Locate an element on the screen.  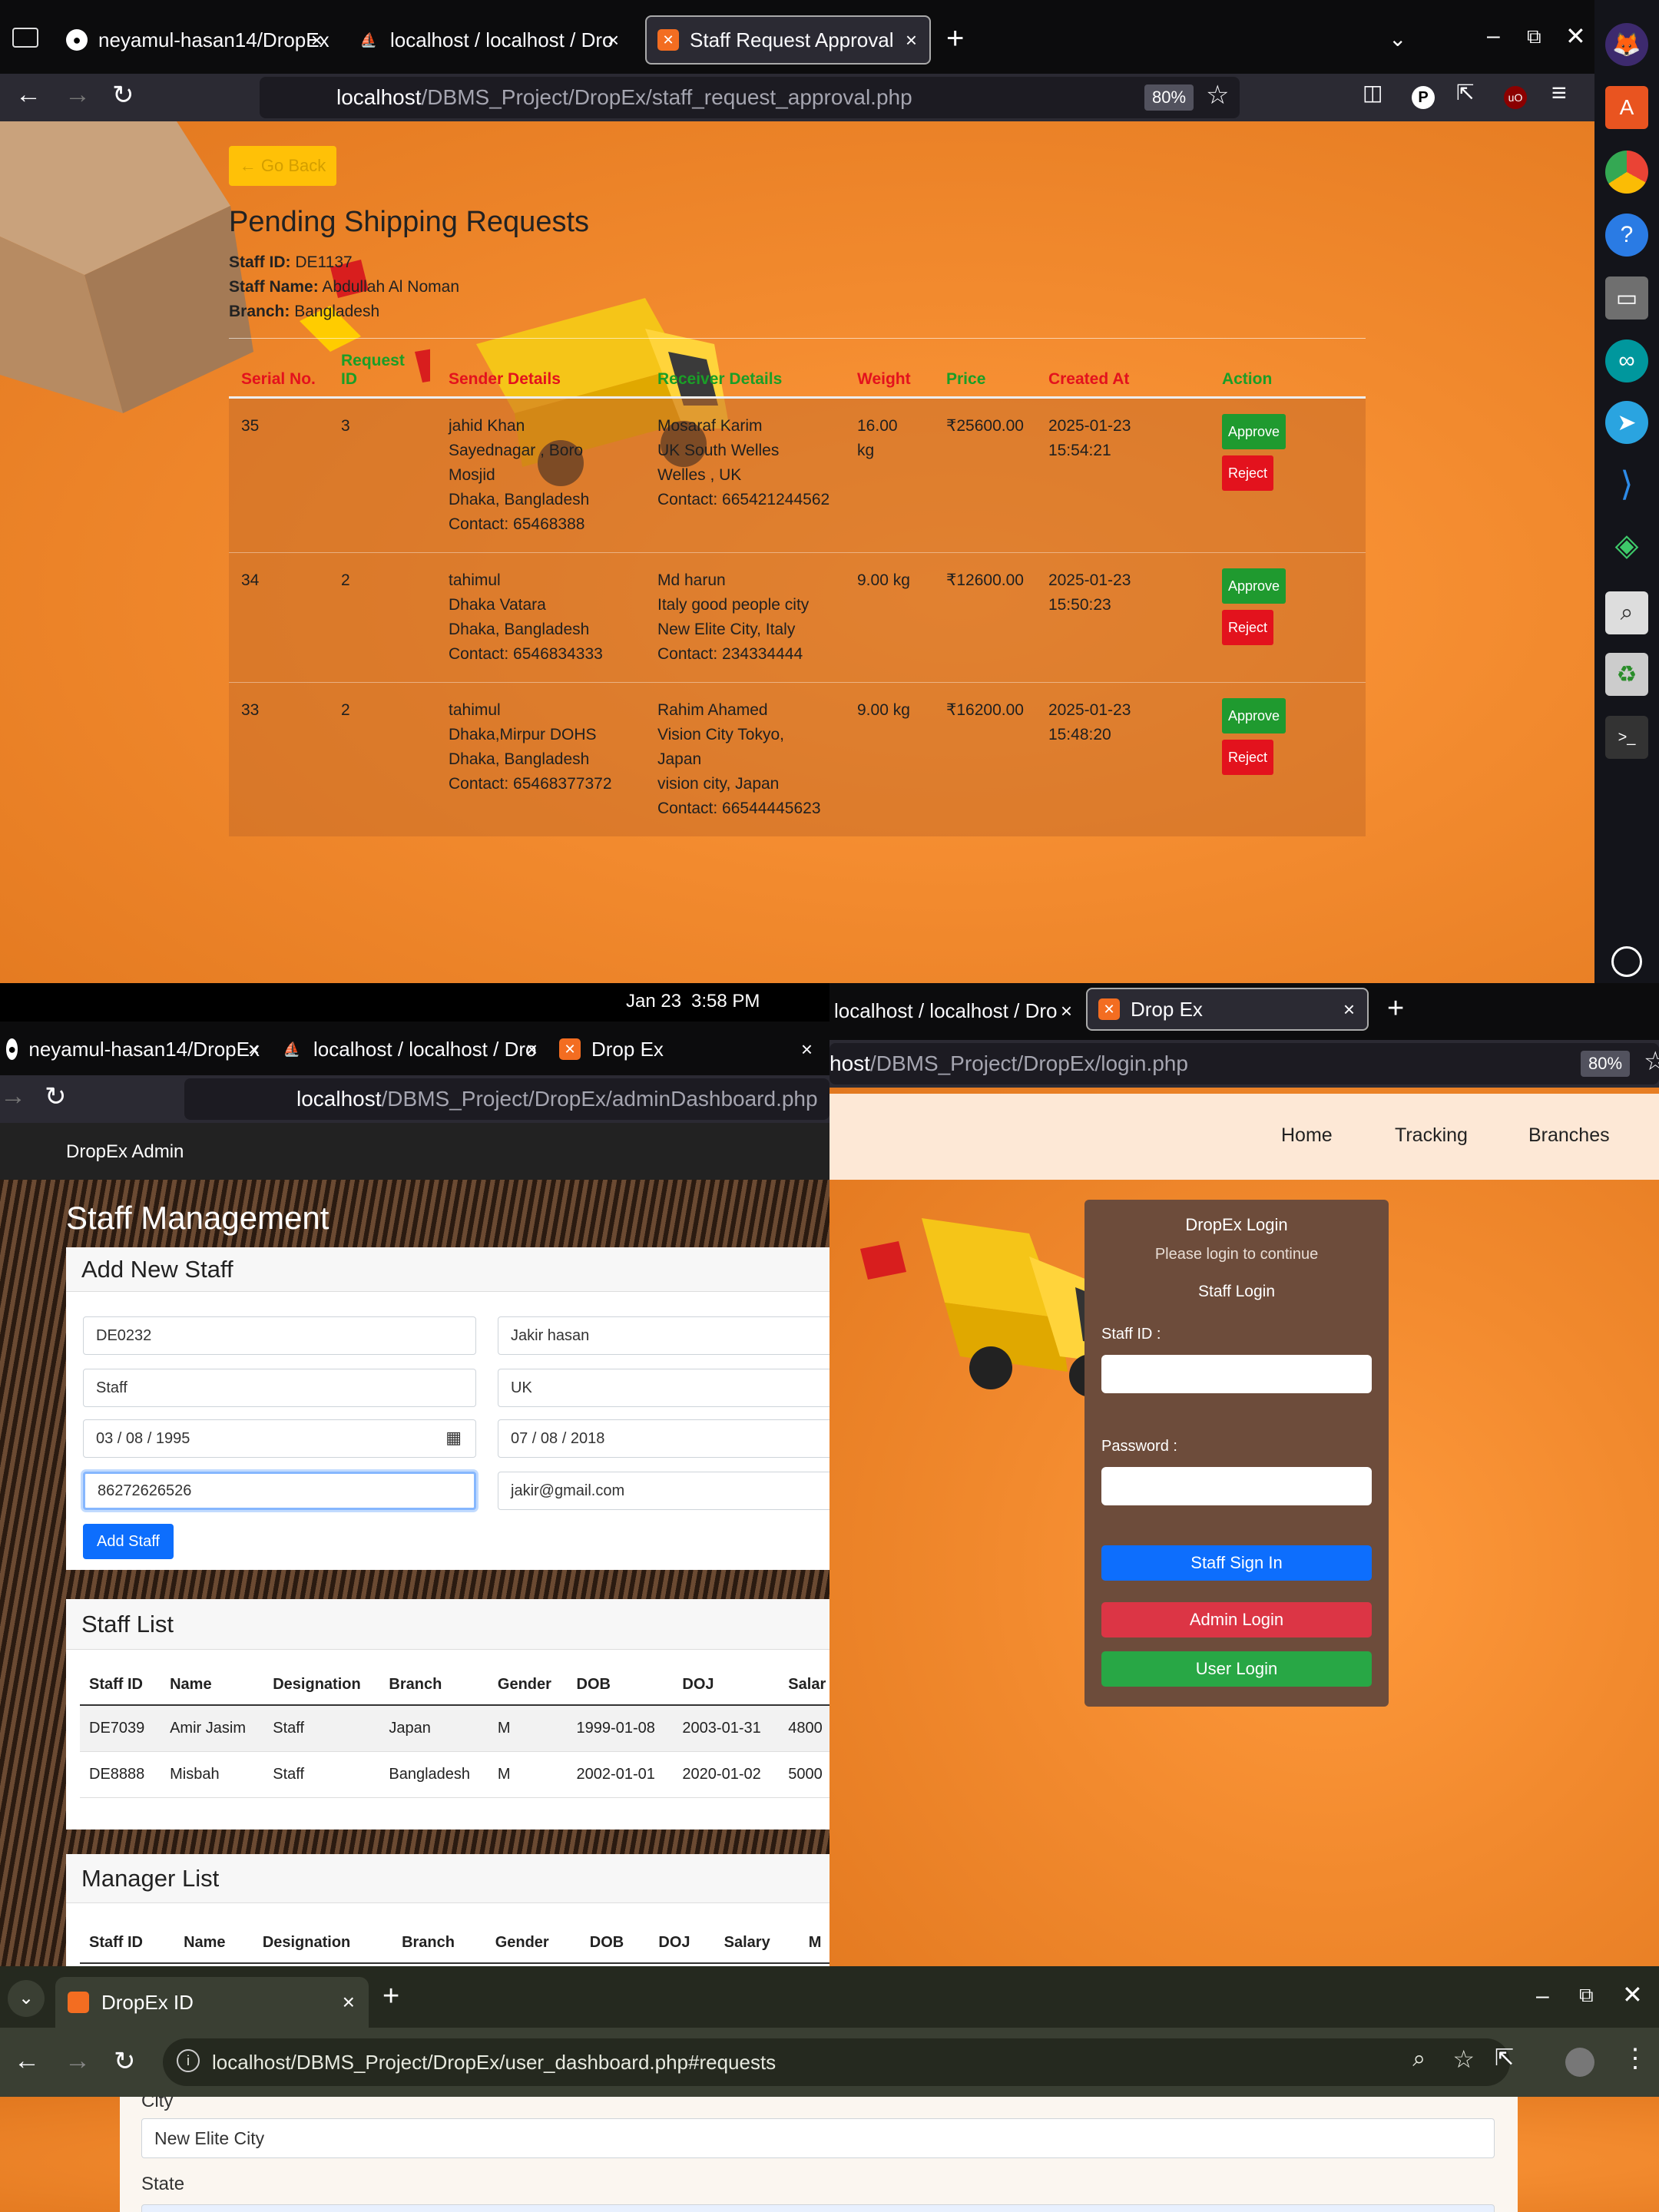
menu-icon: ≡ is located at coordinates (1559, 93).